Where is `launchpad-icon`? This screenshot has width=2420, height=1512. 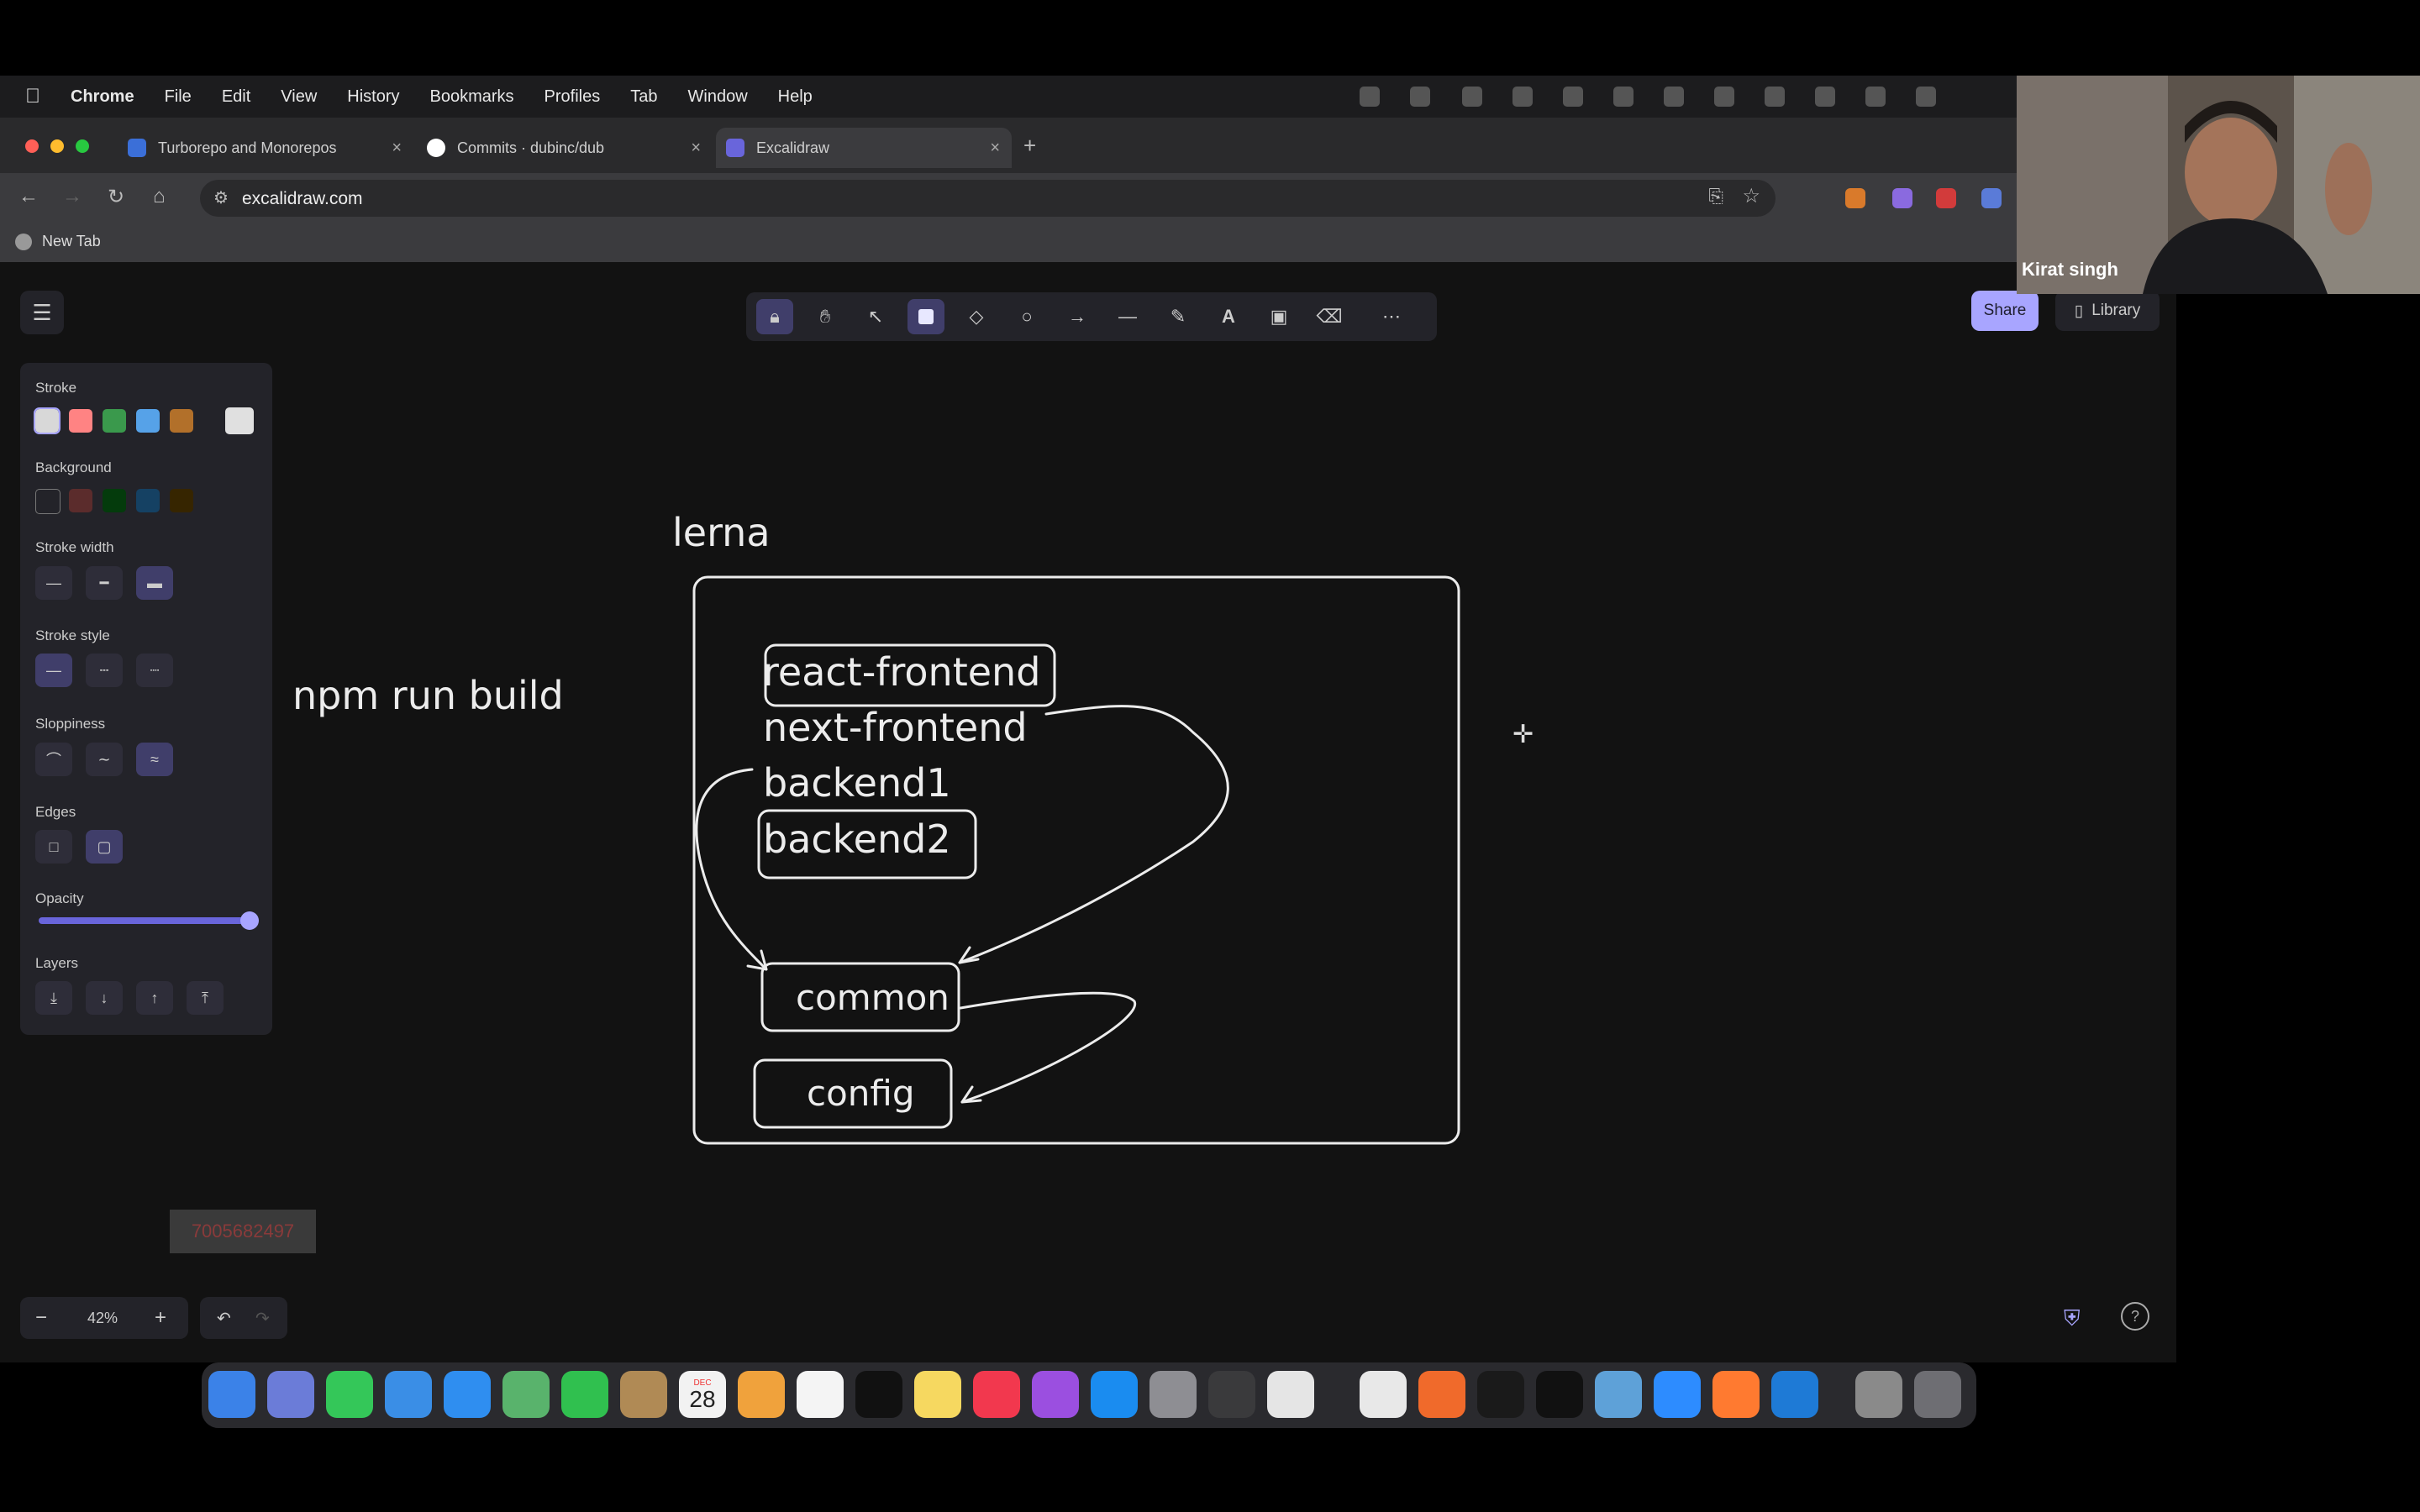
launchpad-icon is located at coordinates (291, 1394).